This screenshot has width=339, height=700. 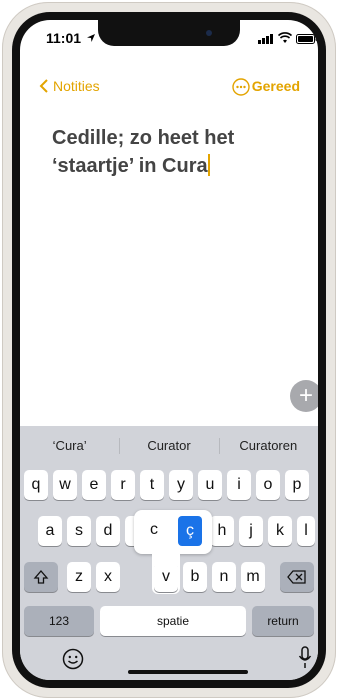 What do you see at coordinates (59, 621) in the screenshot?
I see `numbers-key: 123` at bounding box center [59, 621].